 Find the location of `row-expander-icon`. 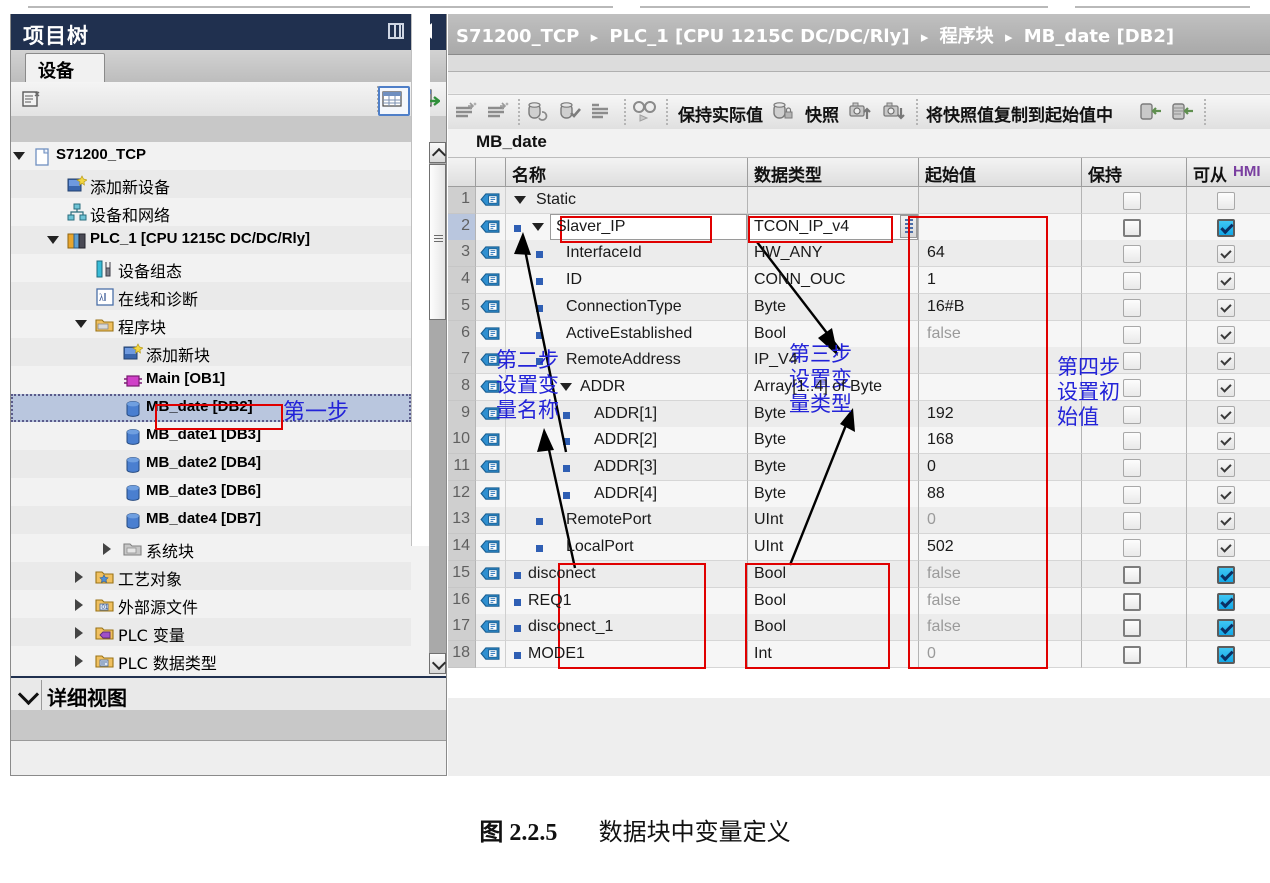

row-expander-icon is located at coordinates (566, 386).